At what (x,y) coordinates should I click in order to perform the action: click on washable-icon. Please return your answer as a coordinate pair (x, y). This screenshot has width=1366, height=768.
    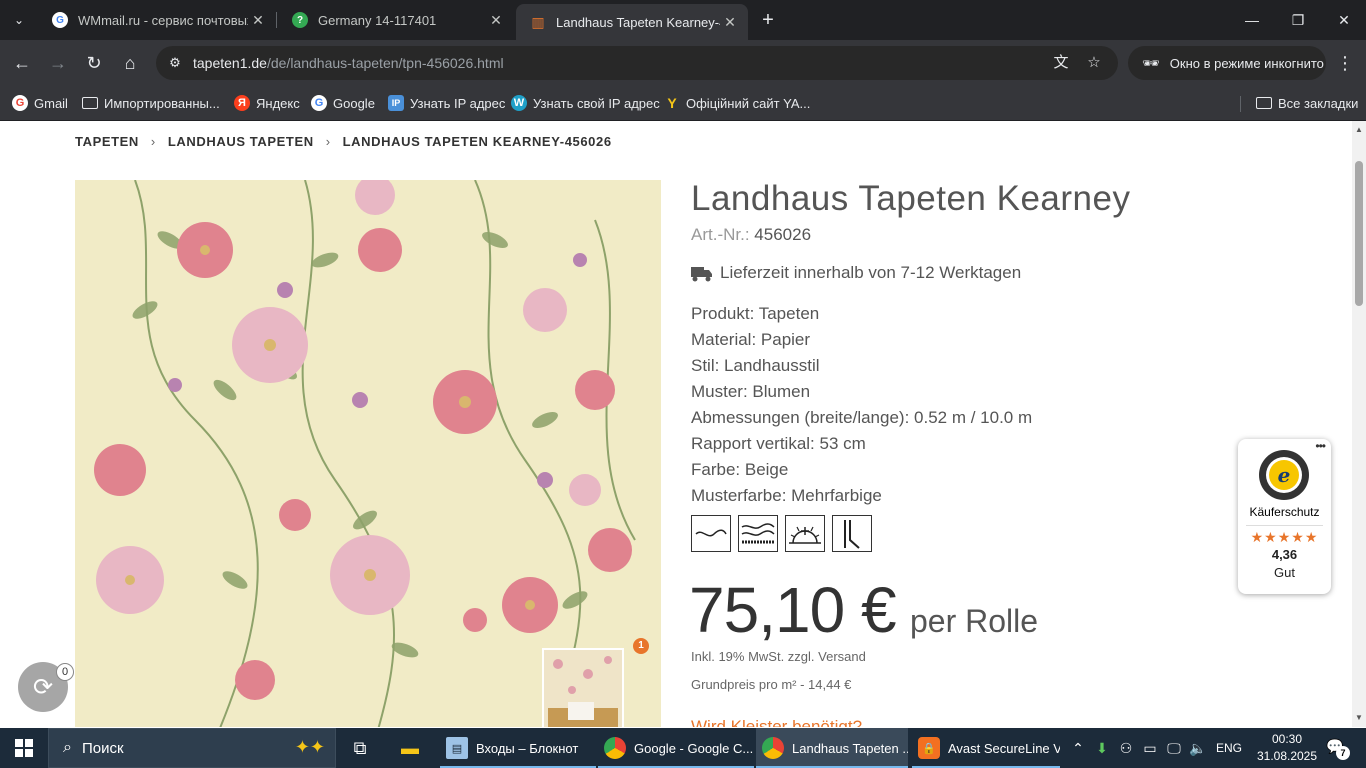
    Looking at the image, I should click on (758, 533).